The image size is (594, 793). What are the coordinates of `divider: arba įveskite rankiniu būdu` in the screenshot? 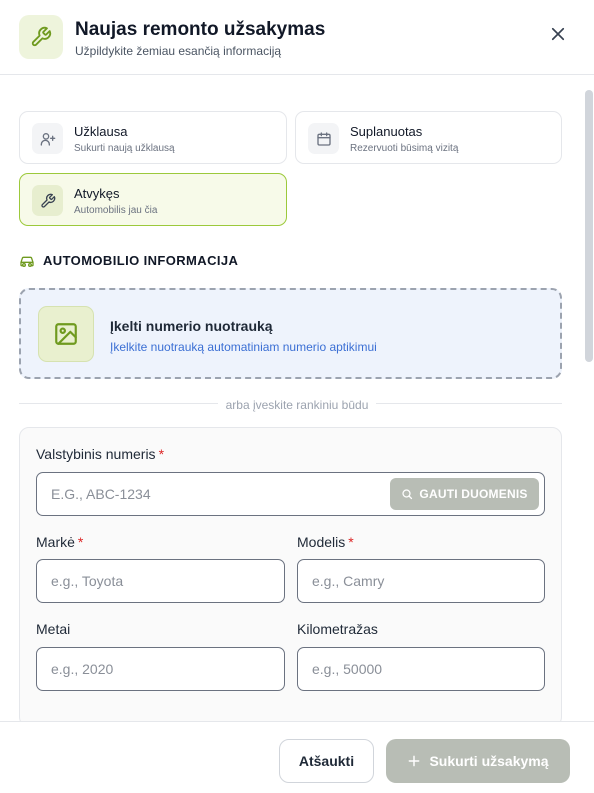 It's located at (297, 405).